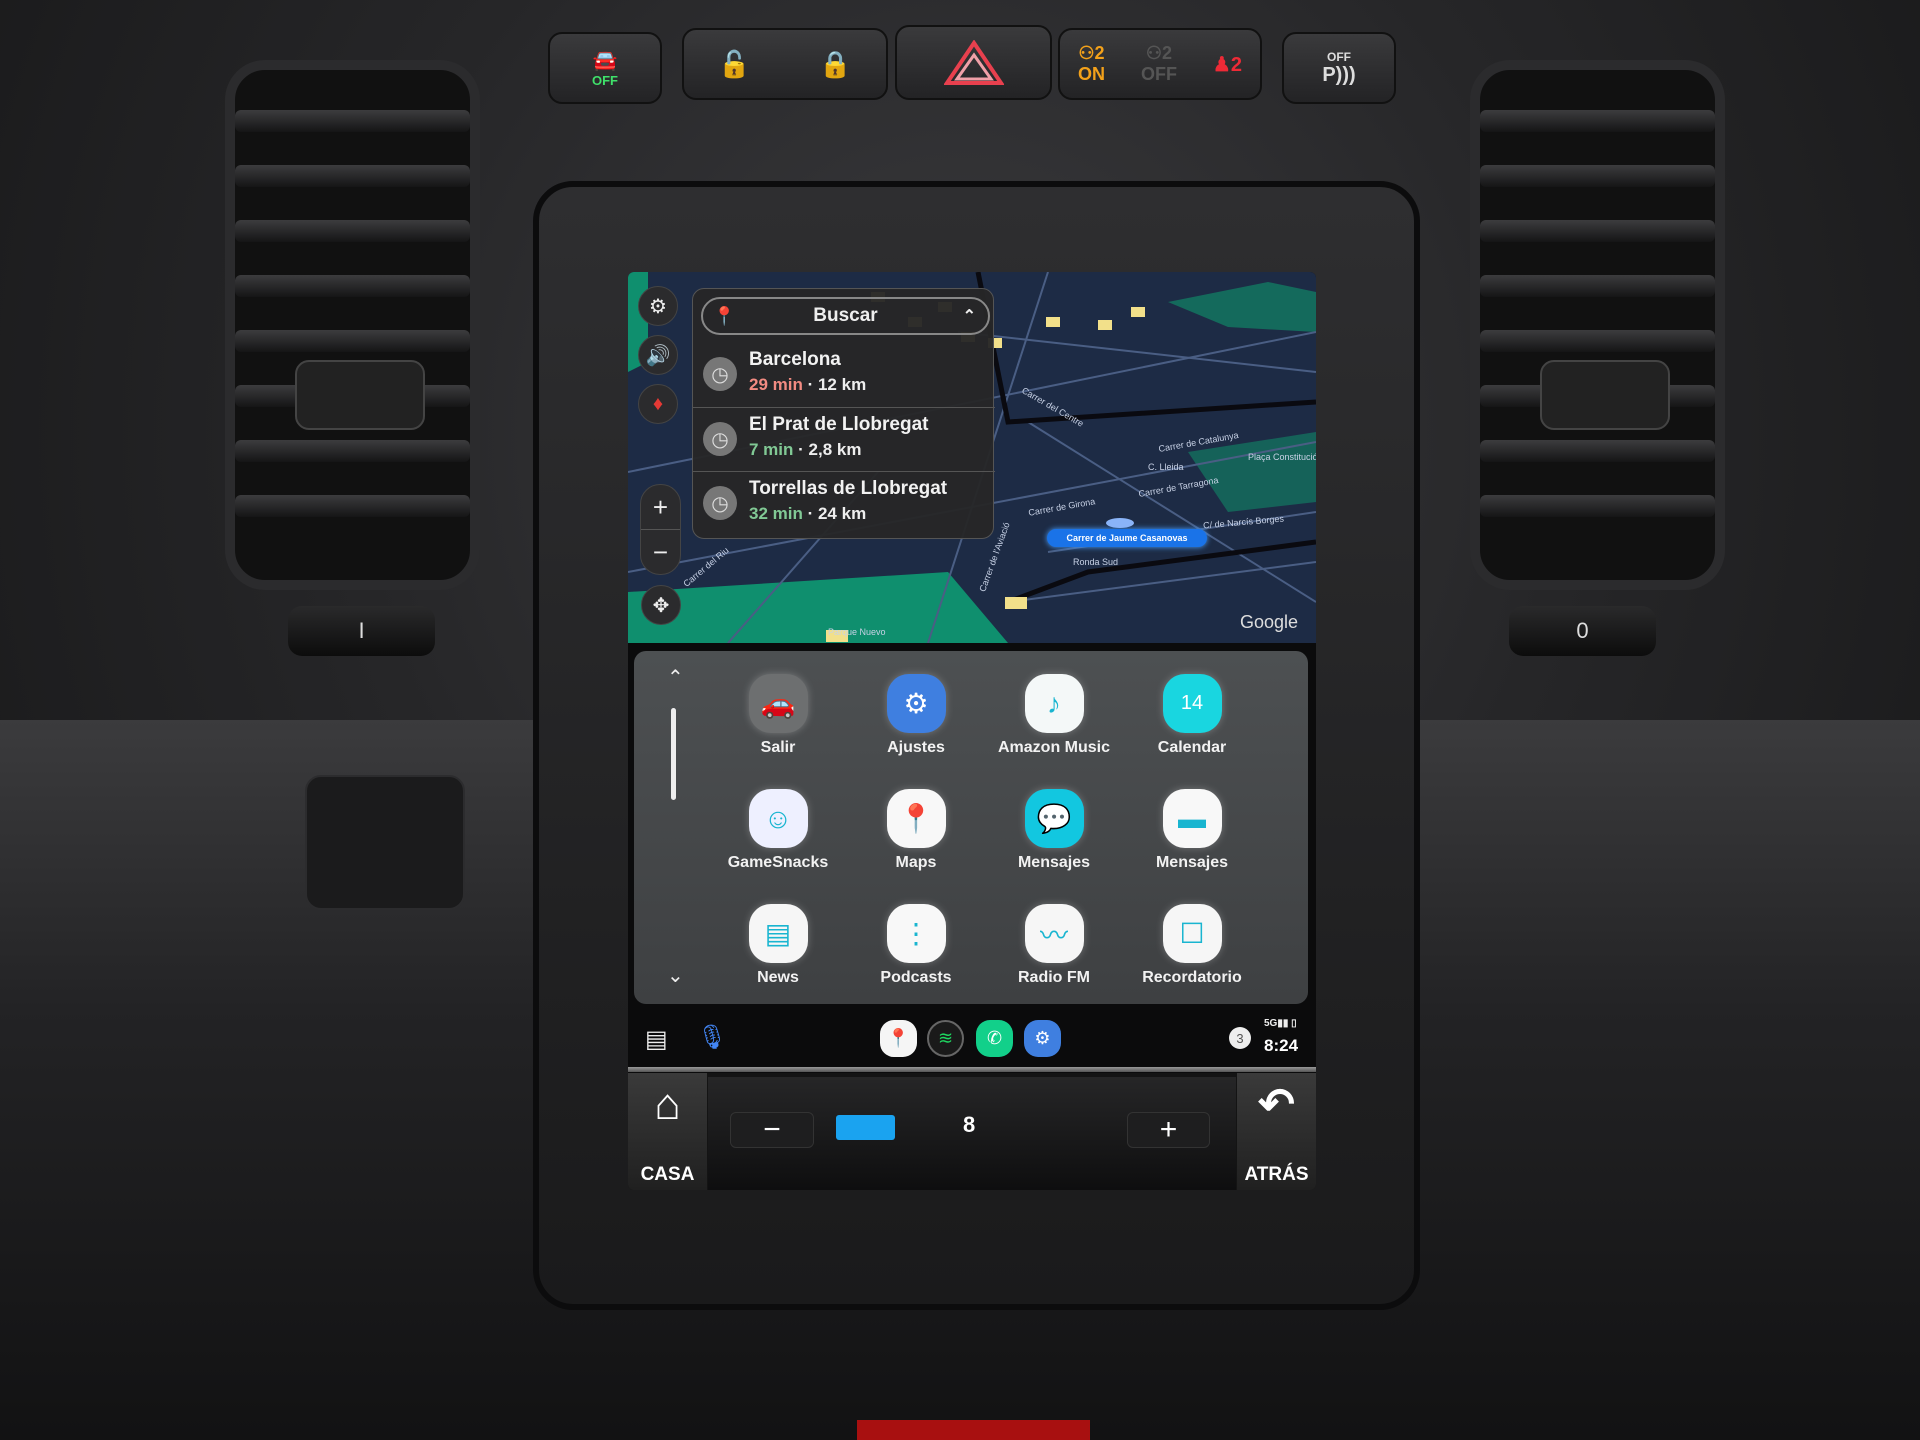 This screenshot has width=1920, height=1440. I want to click on search-button: 📍 Buscar ⌃, so click(845, 316).